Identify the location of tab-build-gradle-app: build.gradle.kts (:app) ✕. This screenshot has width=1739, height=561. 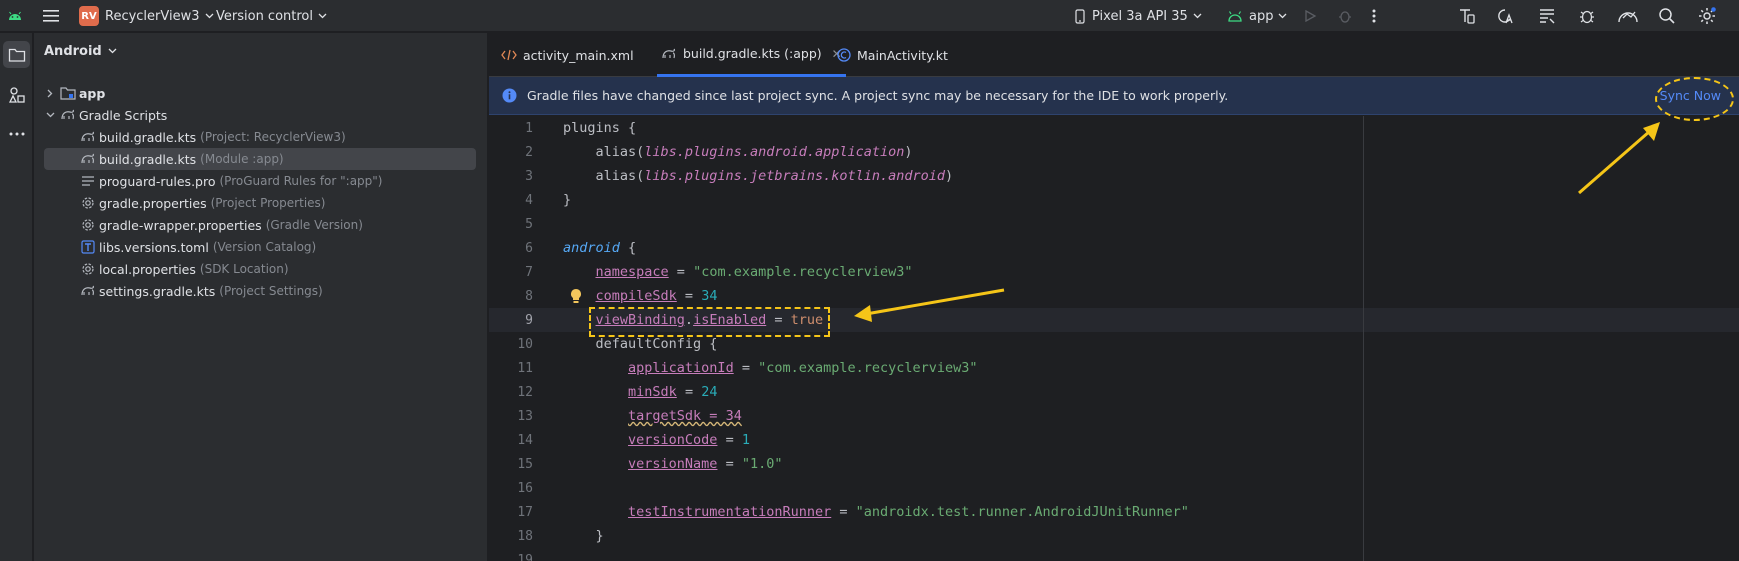
(751, 55).